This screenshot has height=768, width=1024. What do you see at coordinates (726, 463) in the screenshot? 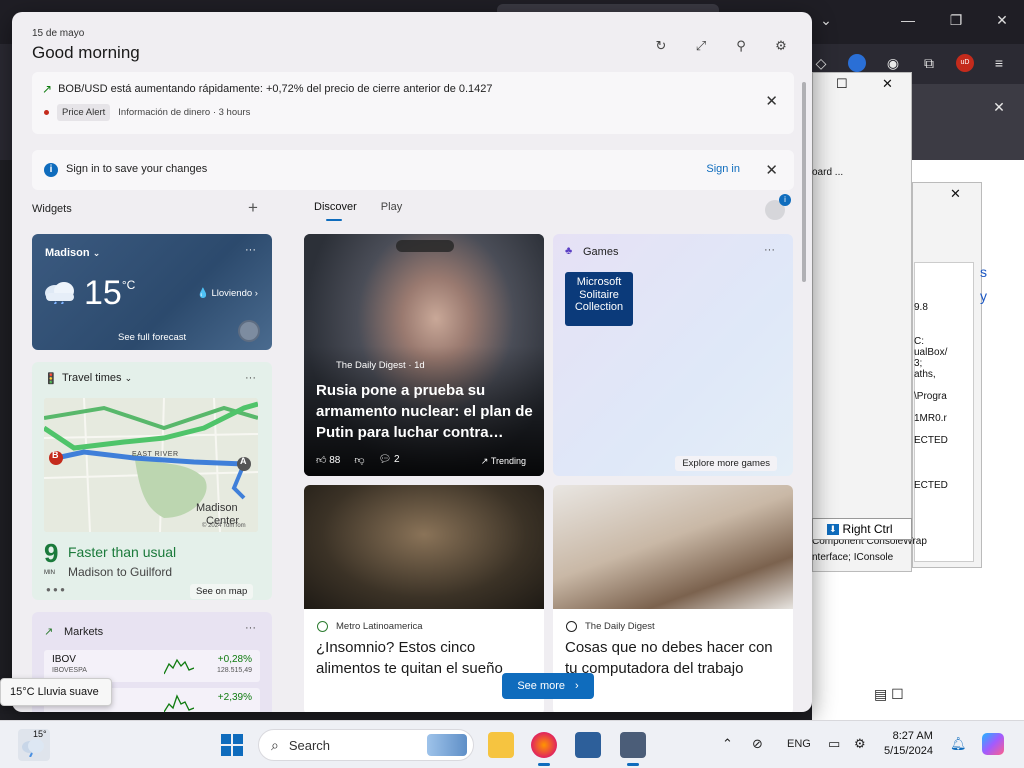
I see `explore-games-button: Explore more games` at bounding box center [726, 463].